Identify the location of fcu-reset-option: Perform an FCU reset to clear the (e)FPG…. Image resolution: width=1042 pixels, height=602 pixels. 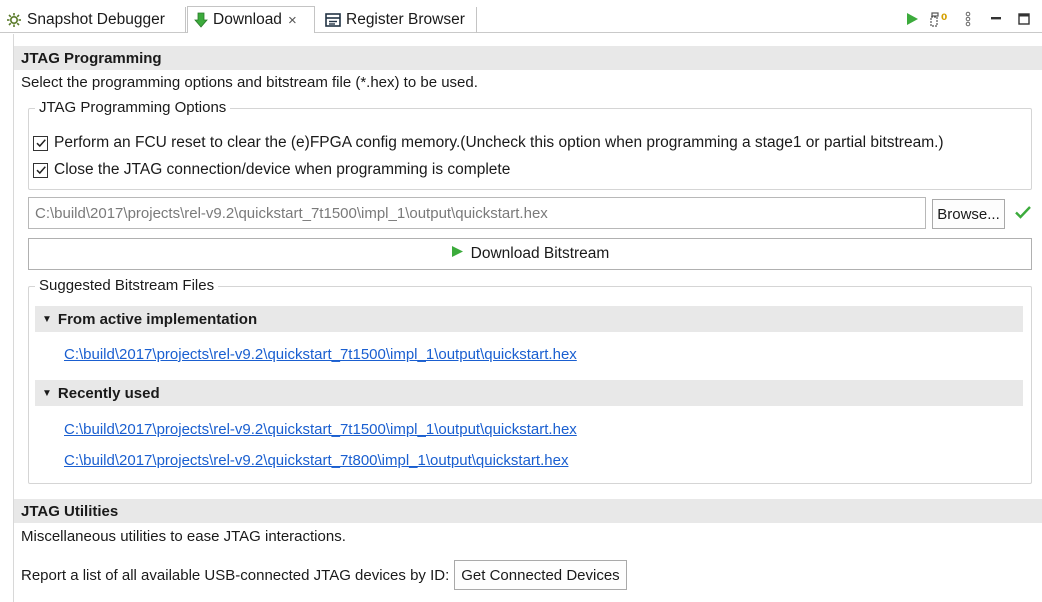
(488, 143).